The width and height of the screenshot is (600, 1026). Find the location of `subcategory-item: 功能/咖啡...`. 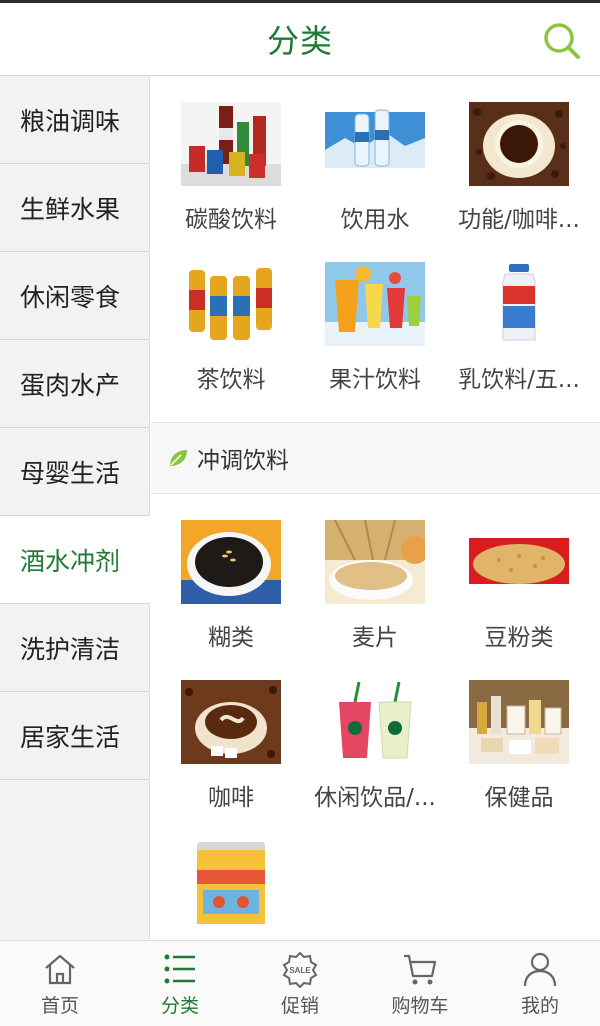

subcategory-item: 功能/咖啡... is located at coordinates (519, 156).